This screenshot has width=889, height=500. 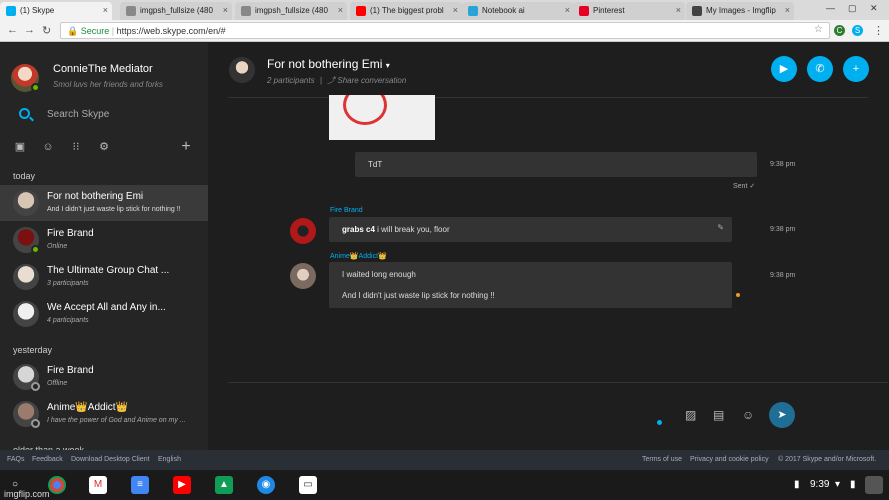 What do you see at coordinates (108, 84) in the screenshot?
I see `profile-mood: Smol luvs her friends and forks` at bounding box center [108, 84].